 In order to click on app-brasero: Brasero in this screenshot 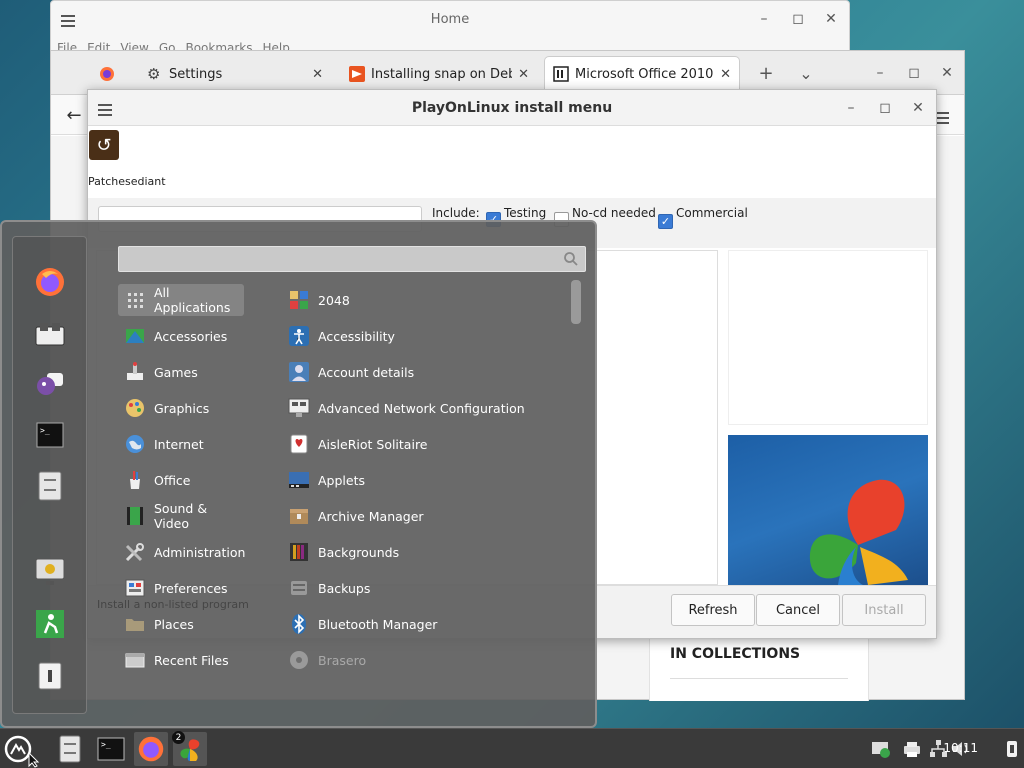, I will do `click(423, 660)`.